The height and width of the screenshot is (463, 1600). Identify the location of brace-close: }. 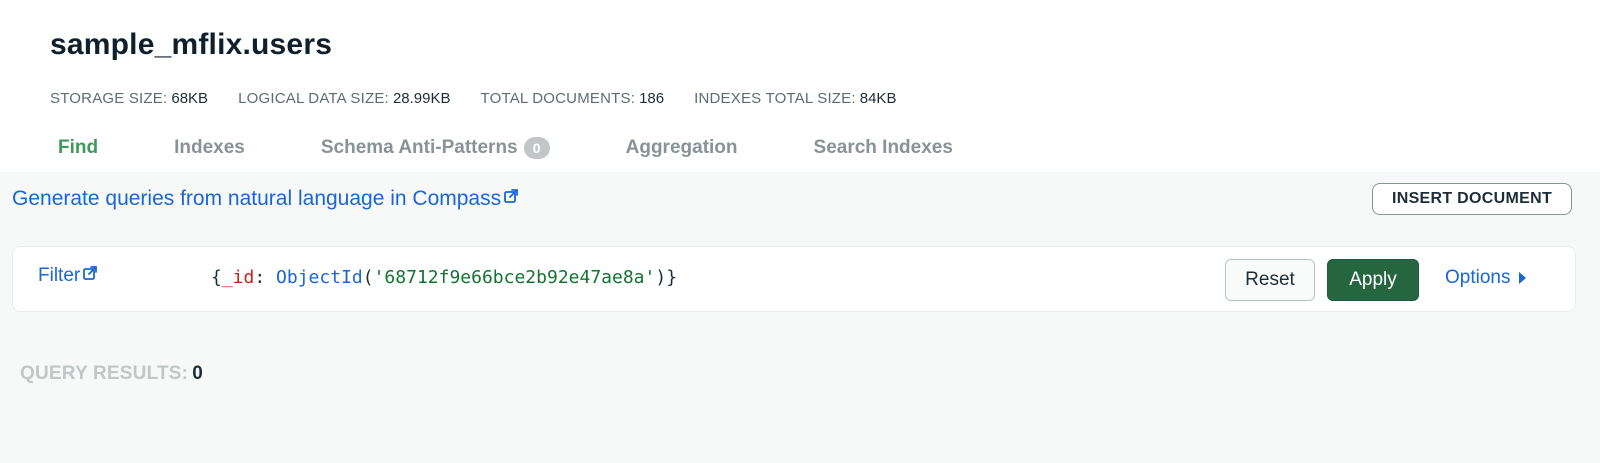
(672, 277).